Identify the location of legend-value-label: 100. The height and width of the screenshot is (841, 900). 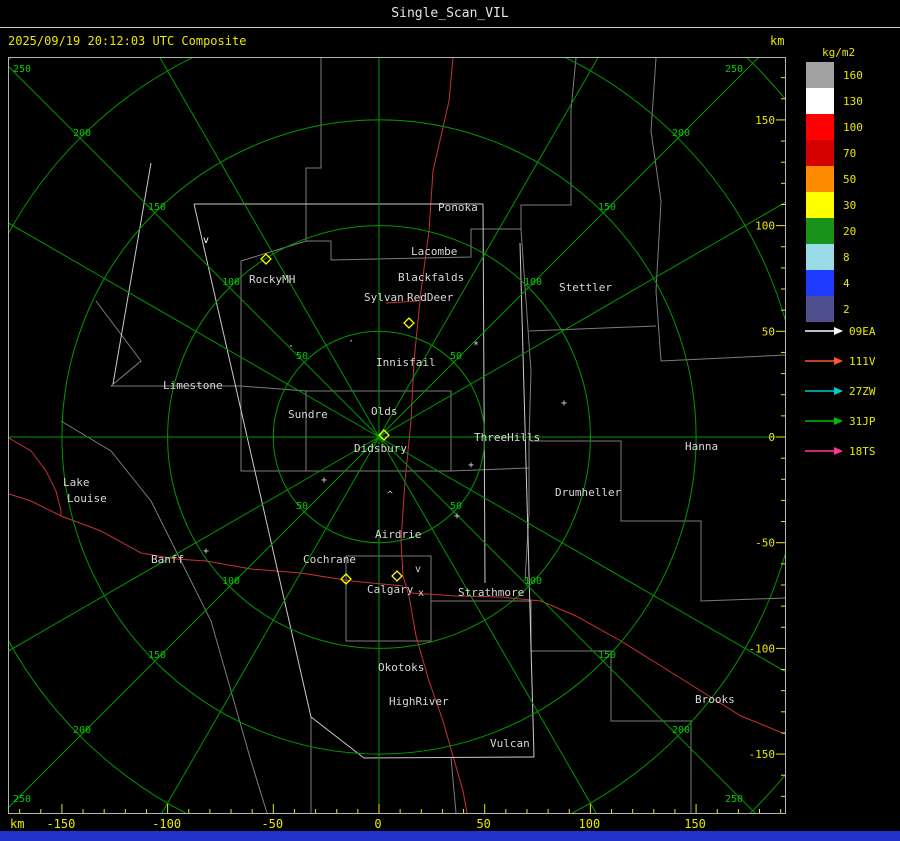
(853, 127).